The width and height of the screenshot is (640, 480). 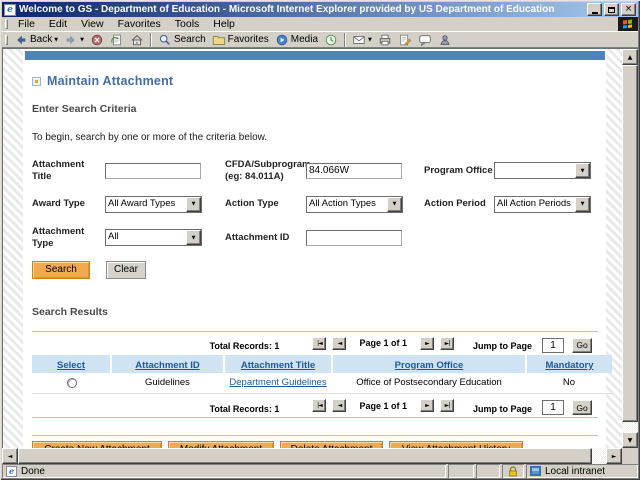 I want to click on minimize-icon, so click(x=594, y=12).